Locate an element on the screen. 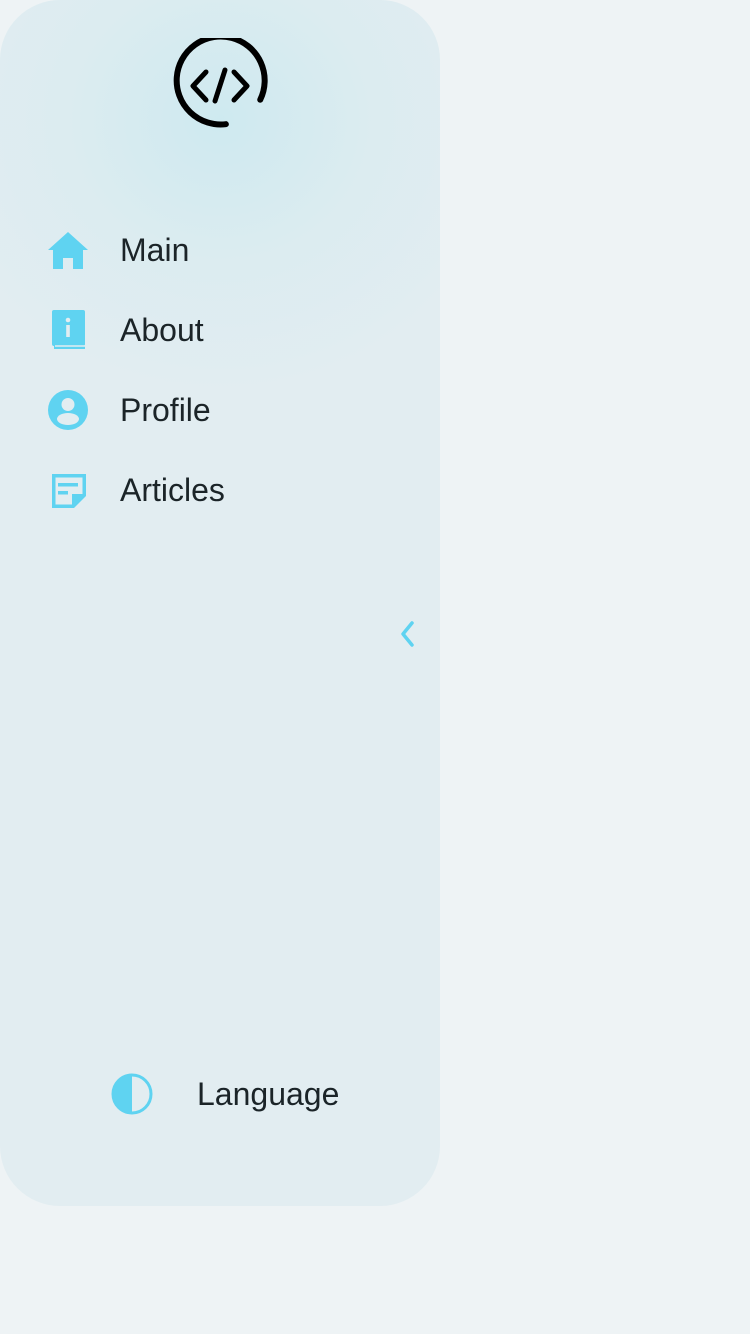 Image resolution: width=750 pixels, height=1334 pixels. sidebar-item-about: About is located at coordinates (226, 330).